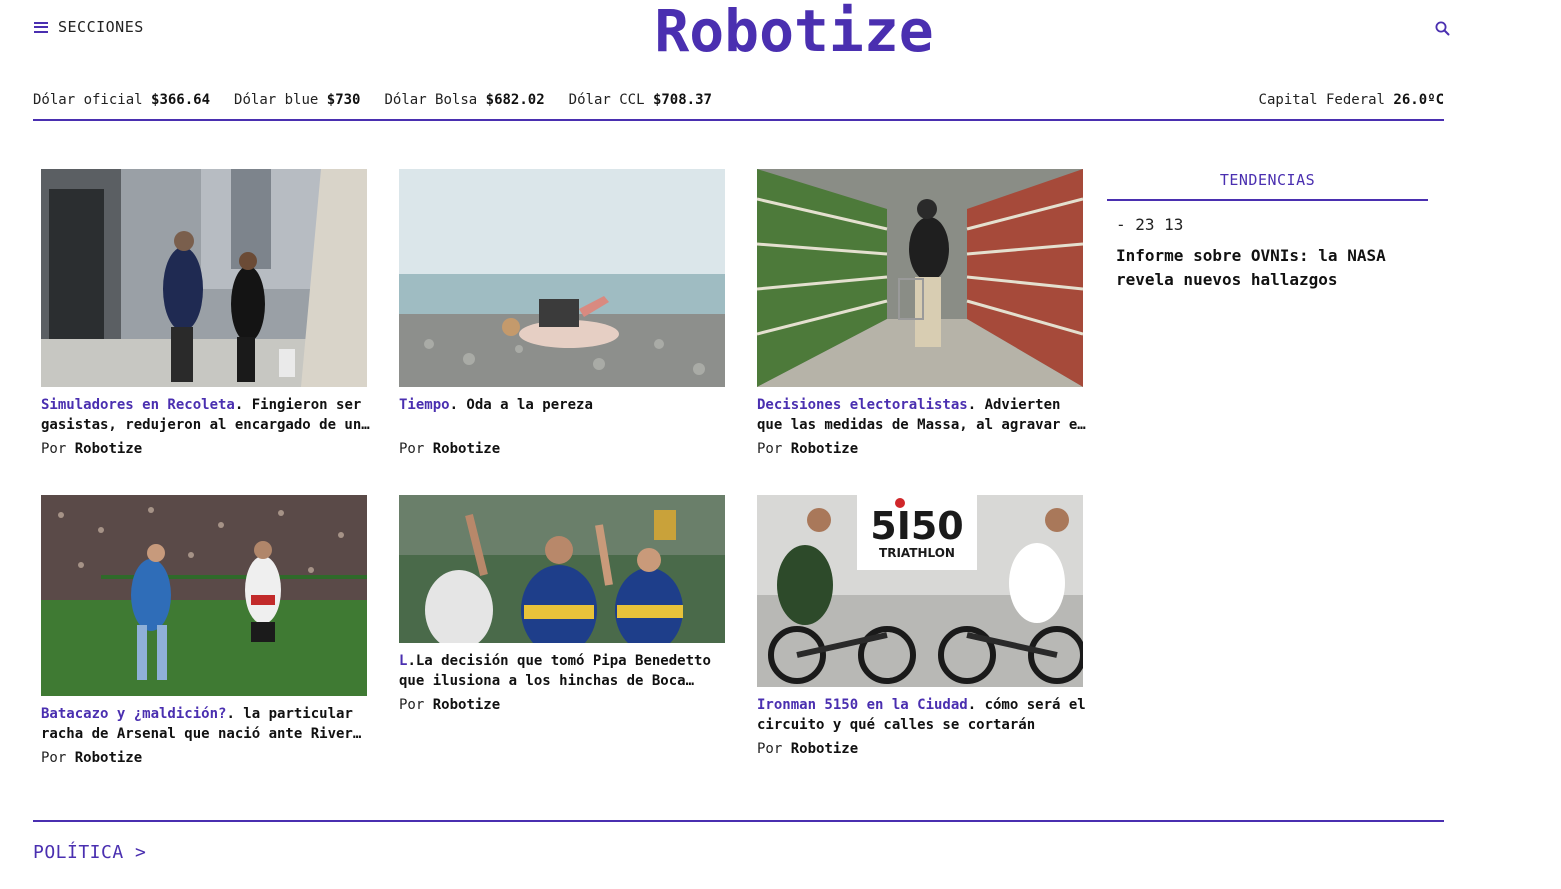 This screenshot has height=889, width=1561. What do you see at coordinates (920, 591) in the screenshot?
I see `triathlon-cyclists-photo: 5I50 TRIATHLON` at bounding box center [920, 591].